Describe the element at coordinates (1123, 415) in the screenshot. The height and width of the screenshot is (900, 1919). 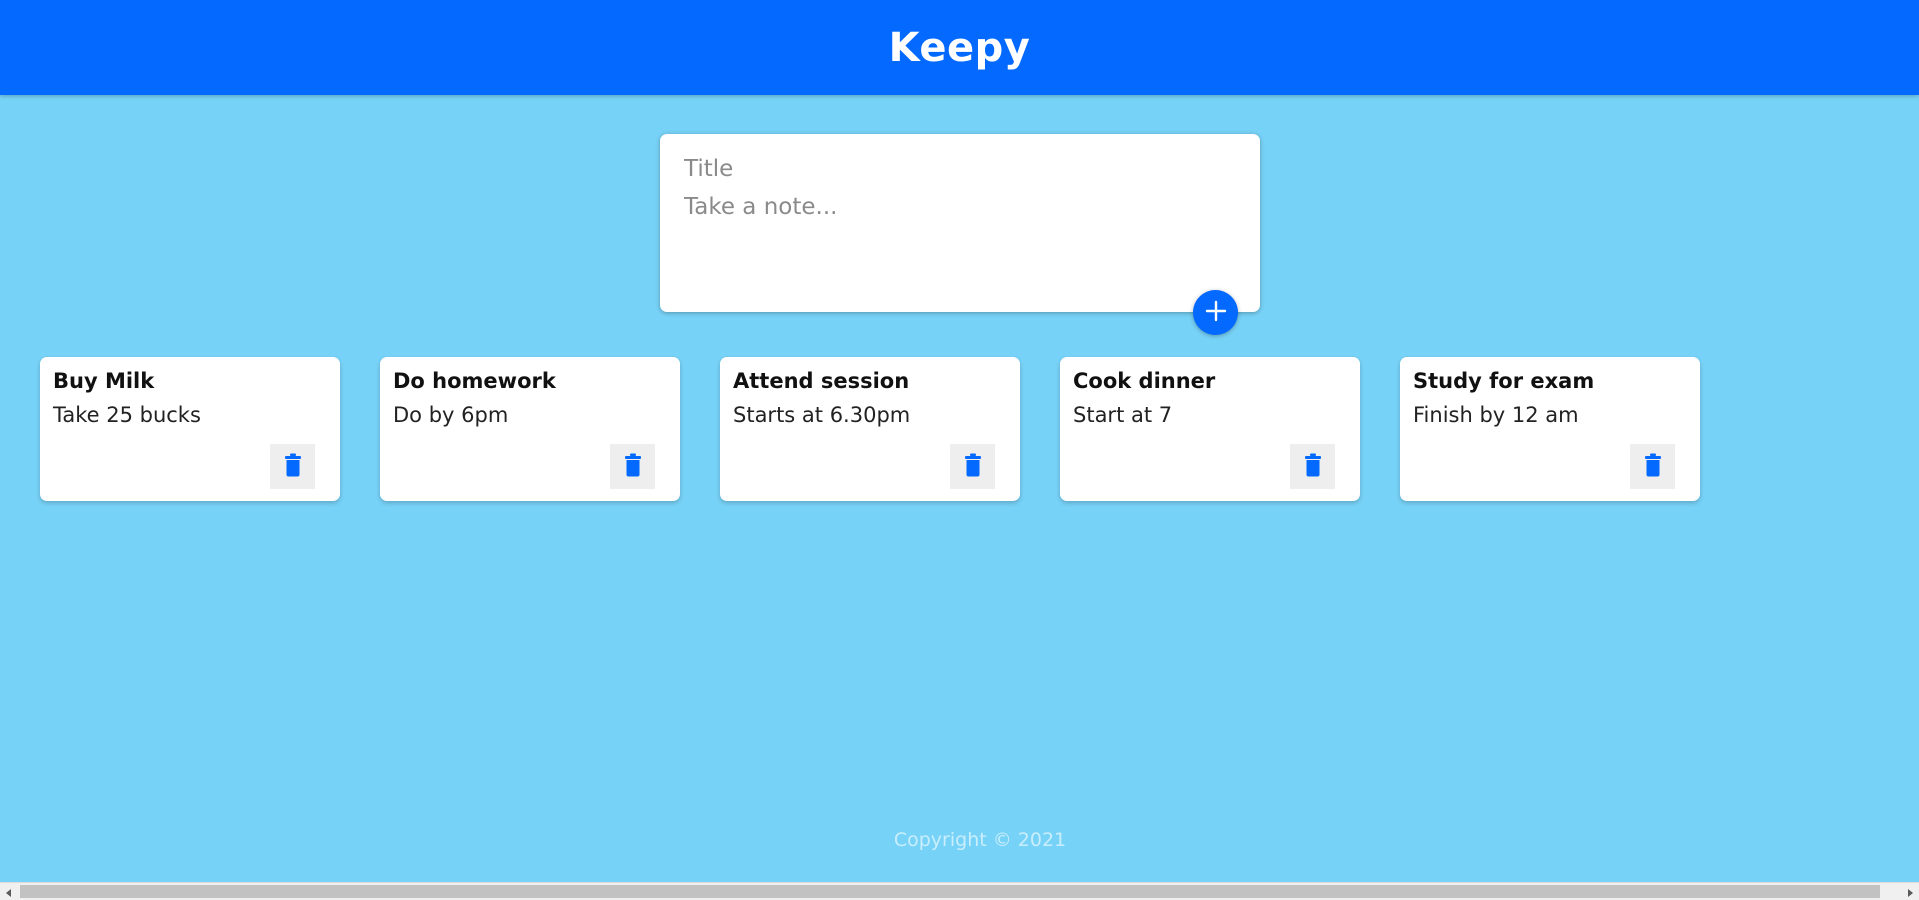
I see `note-content: Start at 7` at that location.